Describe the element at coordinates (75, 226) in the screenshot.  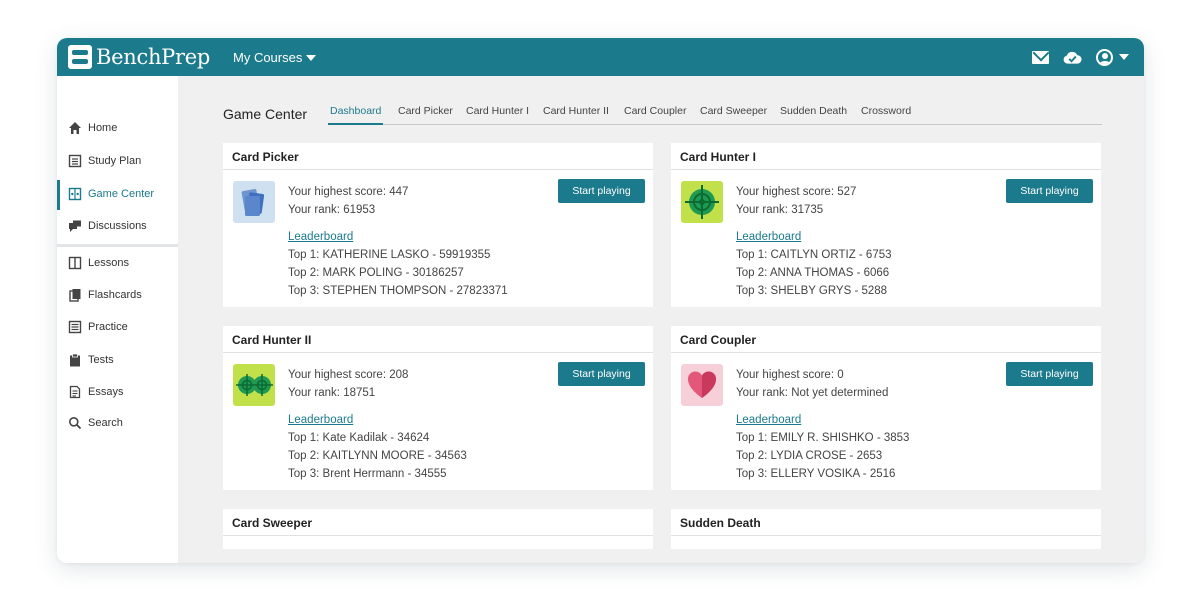
I see `chat-icon` at that location.